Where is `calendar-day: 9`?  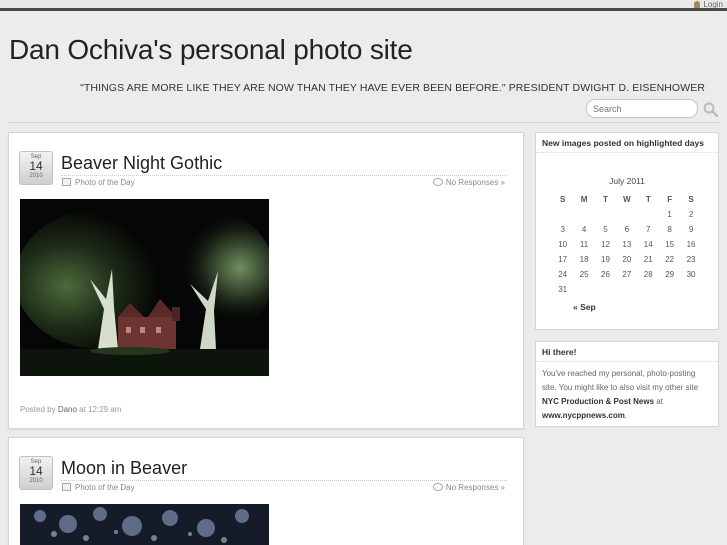 calendar-day: 9 is located at coordinates (691, 229).